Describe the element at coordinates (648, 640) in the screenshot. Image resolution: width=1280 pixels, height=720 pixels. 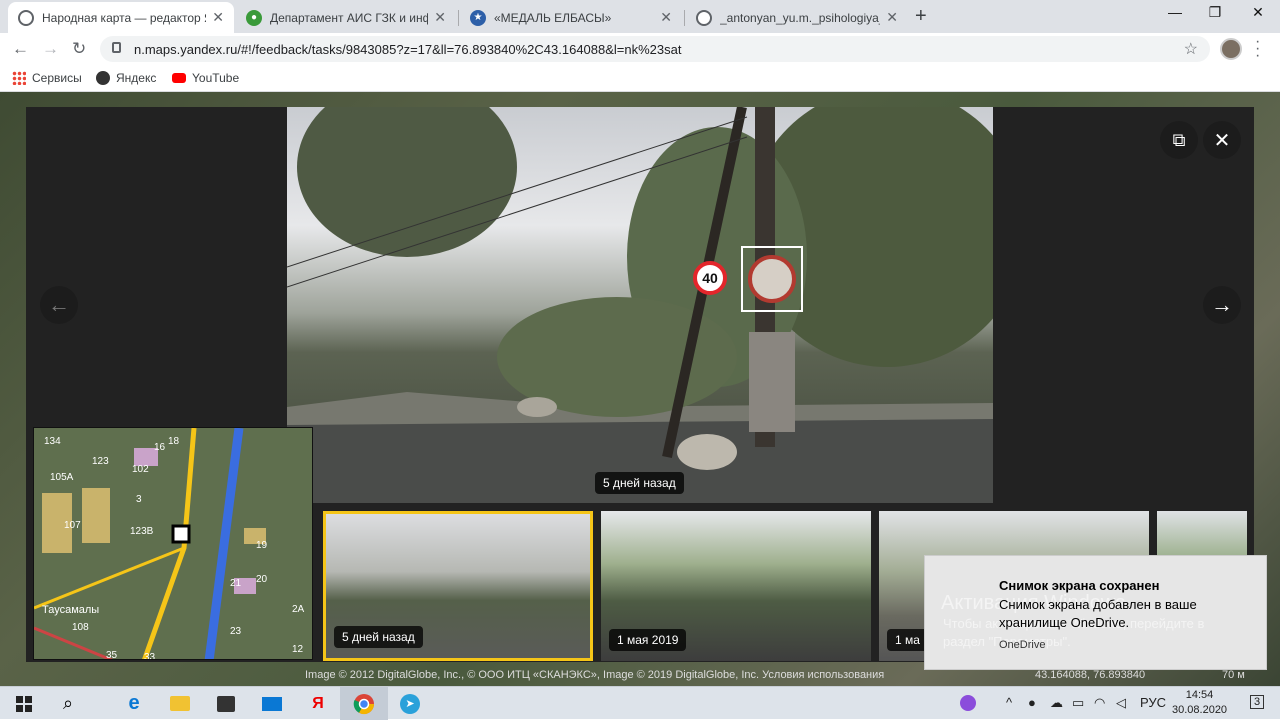
I see `thumbnail-date: 1 мая 2019` at that location.